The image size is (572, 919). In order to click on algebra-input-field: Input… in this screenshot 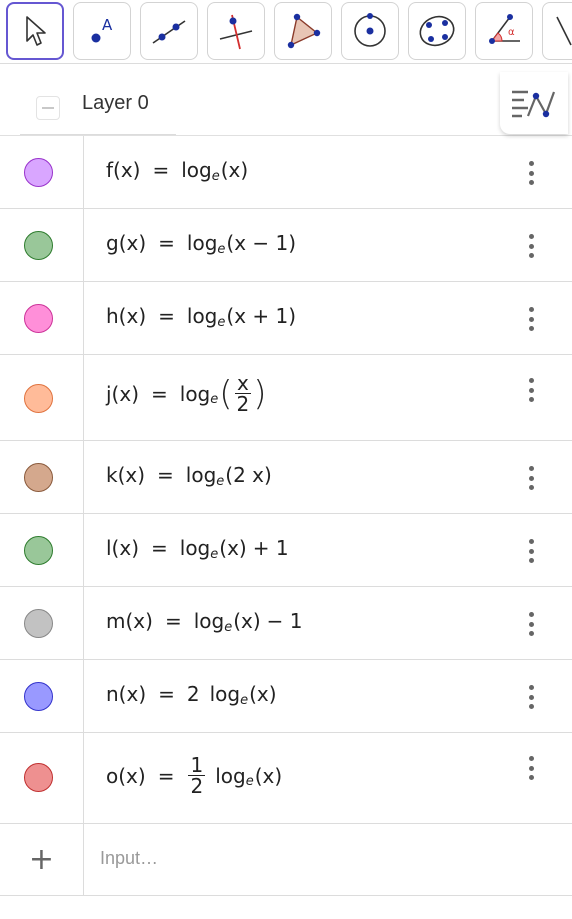, I will do `click(129, 858)`.